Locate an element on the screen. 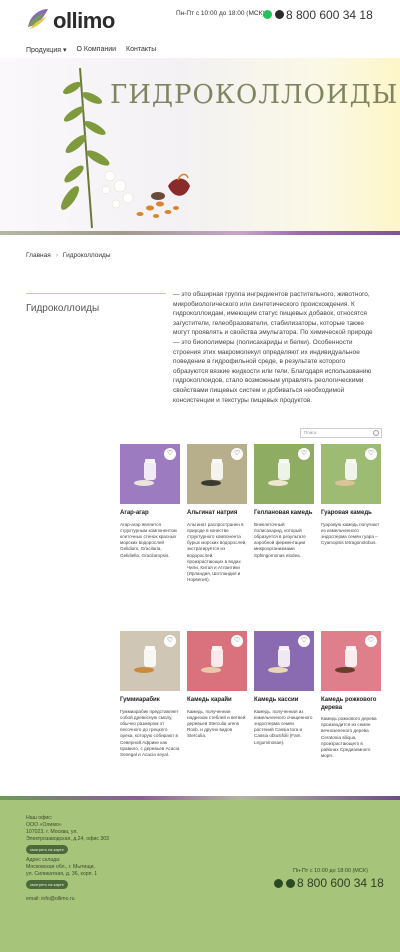 This screenshot has width=400, height=952. product-name: Альгинат натрия is located at coordinates (217, 514).